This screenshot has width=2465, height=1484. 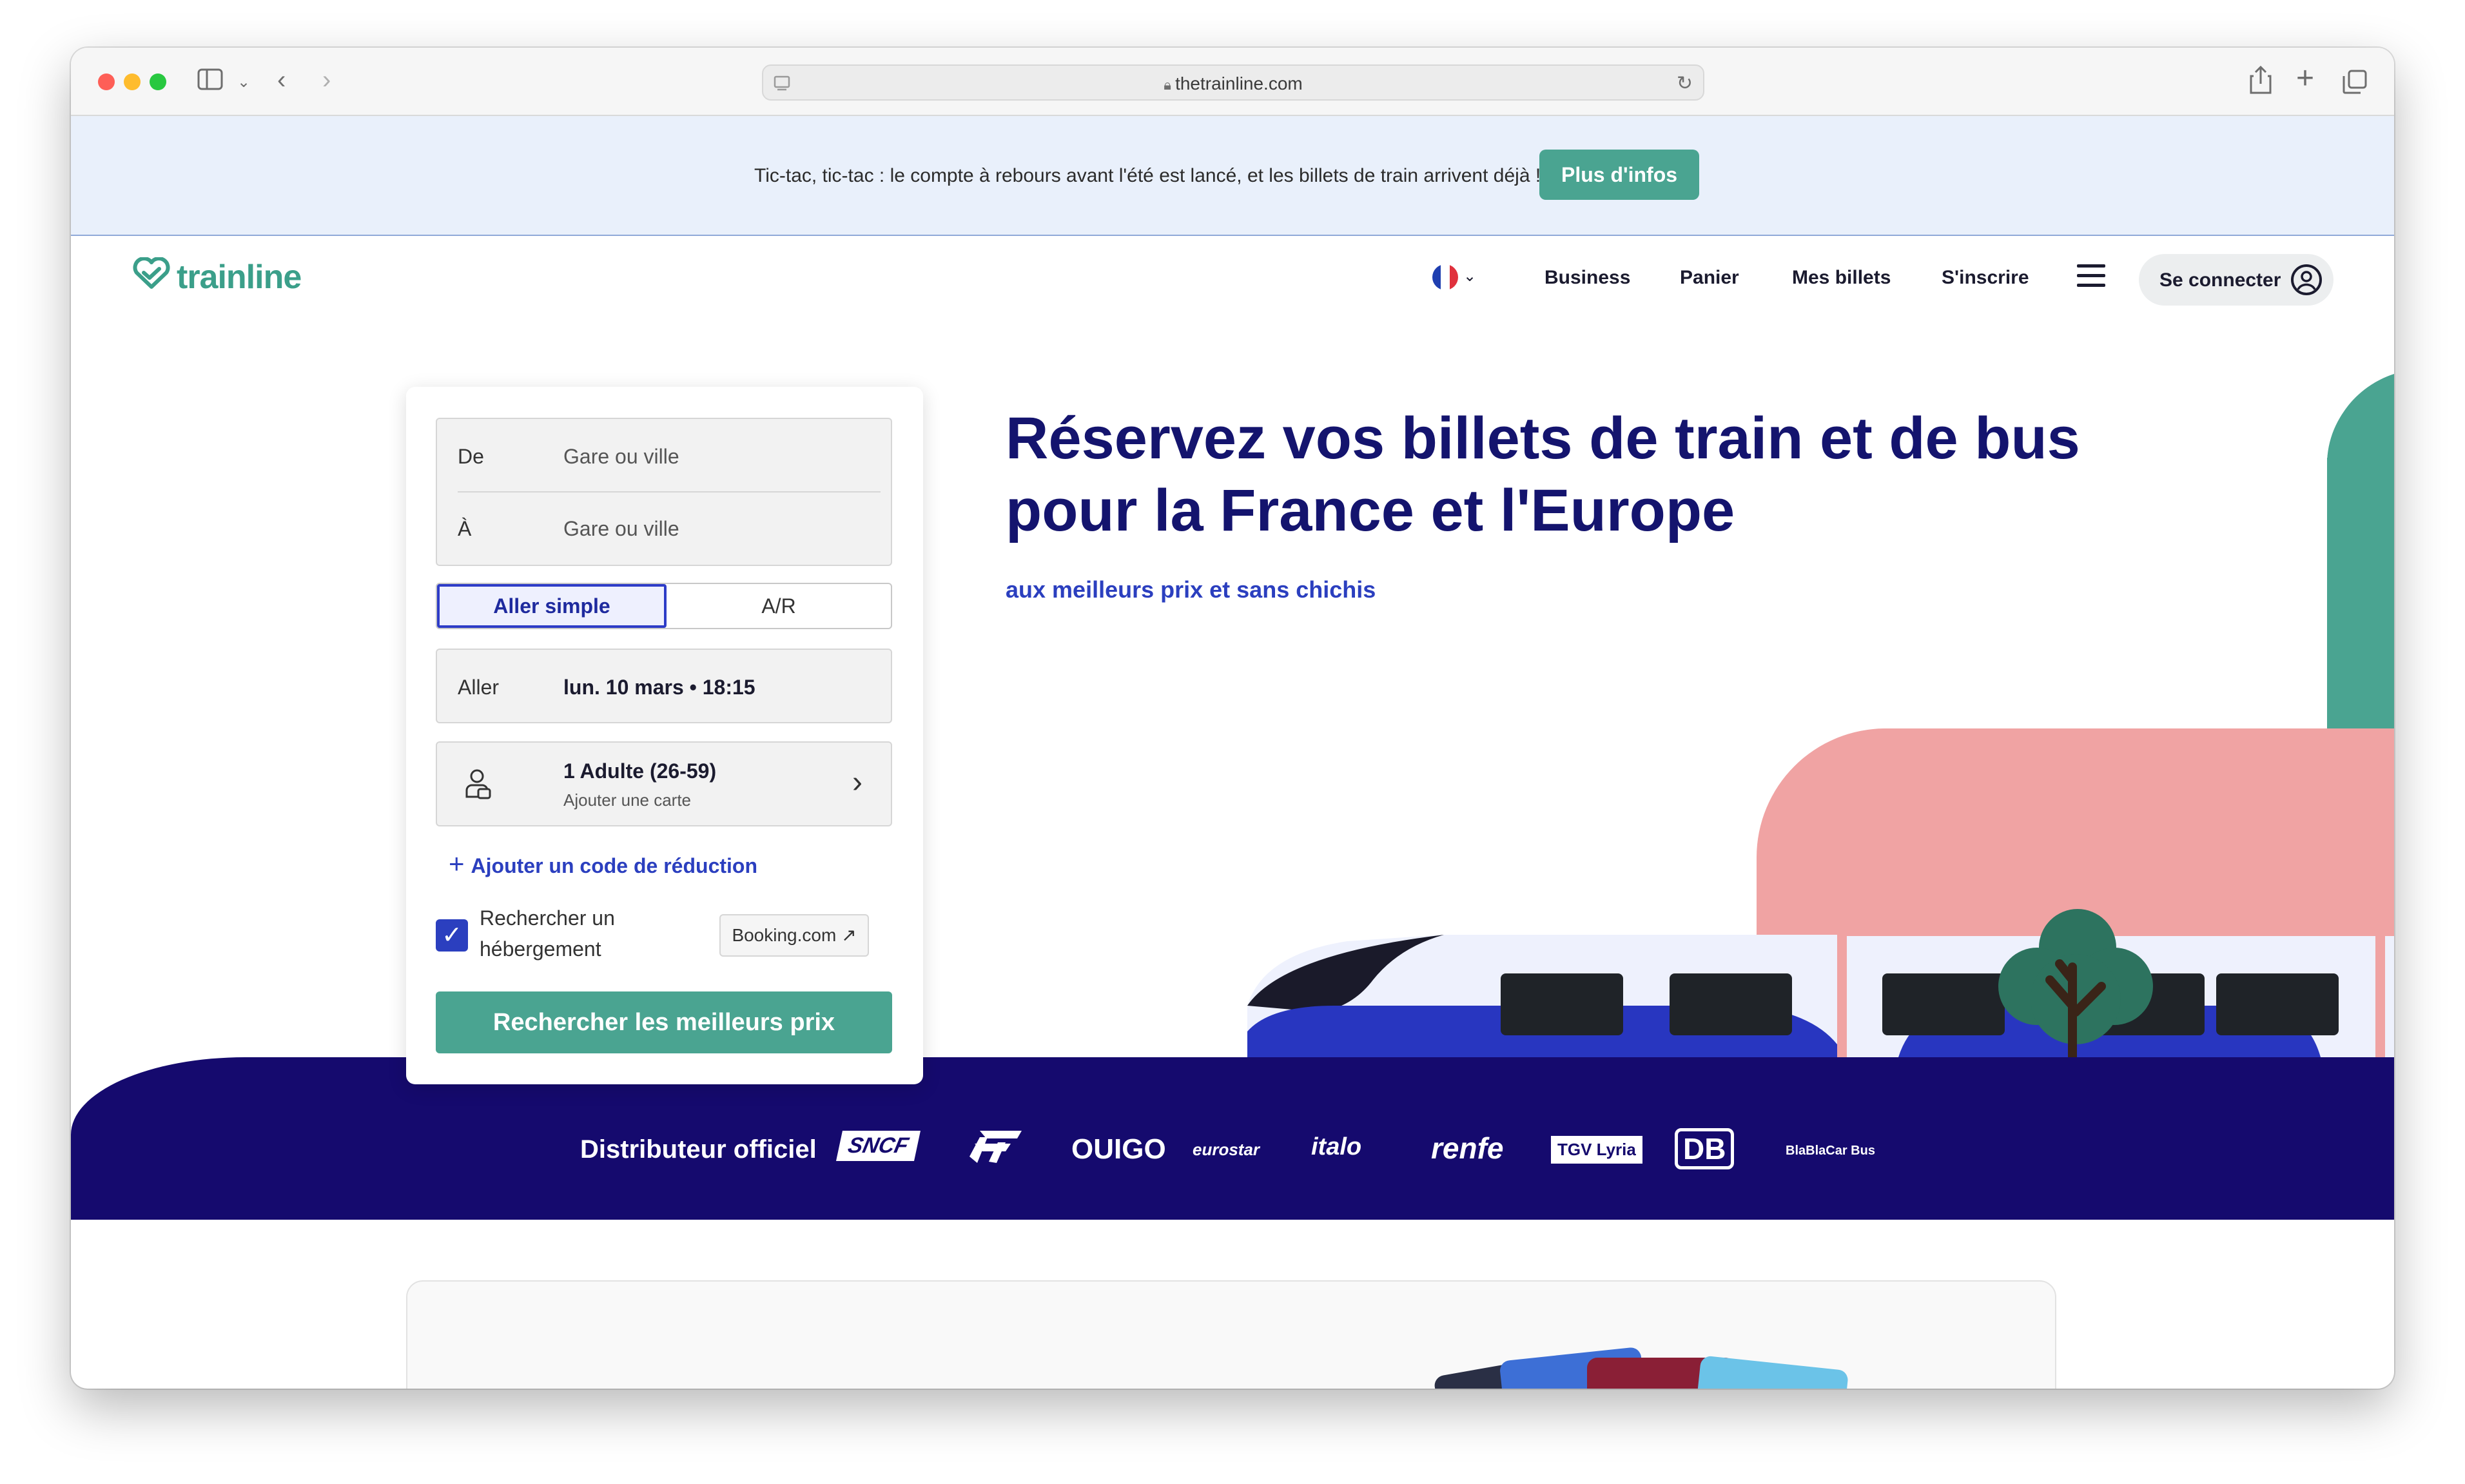 I want to click on logo-text: trainline, so click(x=239, y=277).